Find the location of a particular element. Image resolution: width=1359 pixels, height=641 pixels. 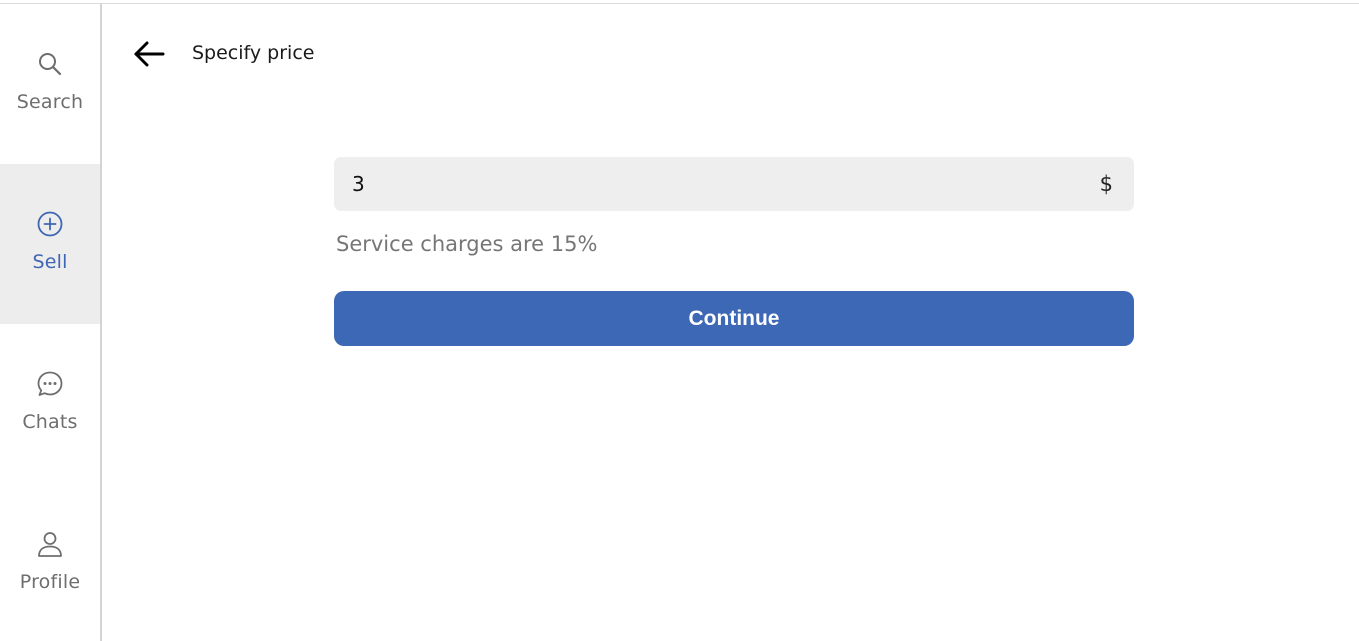

sidebar-item-sell: Sell is located at coordinates (50, 244).